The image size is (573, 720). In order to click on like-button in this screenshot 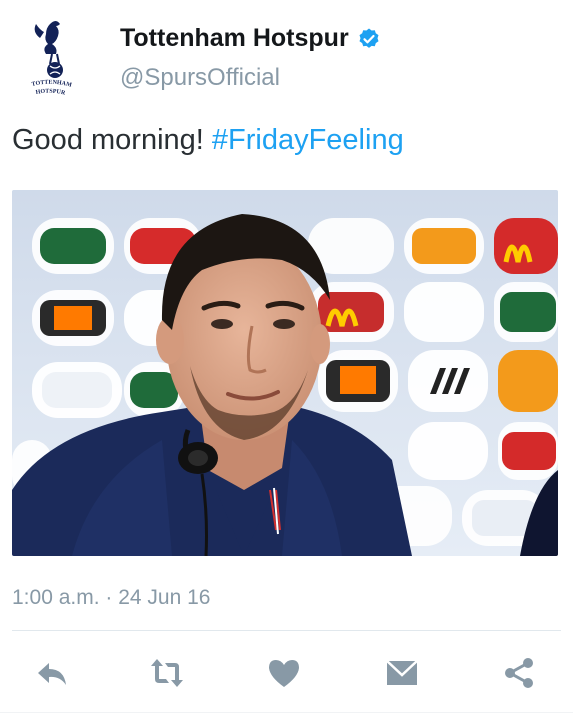, I will do `click(284, 673)`.